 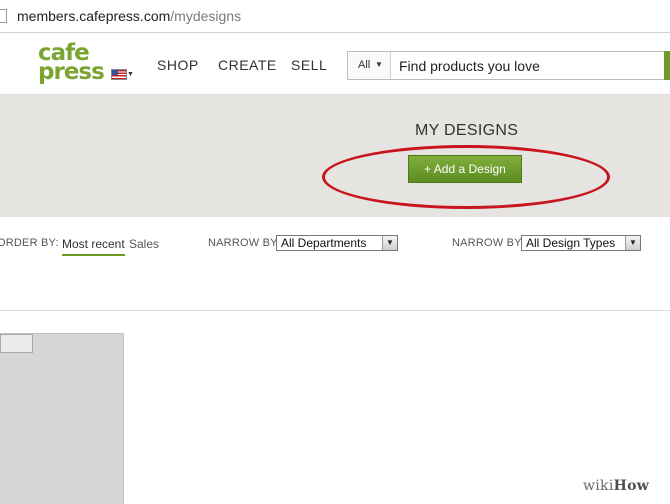 I want to click on search-category-label: All, so click(x=364, y=65).